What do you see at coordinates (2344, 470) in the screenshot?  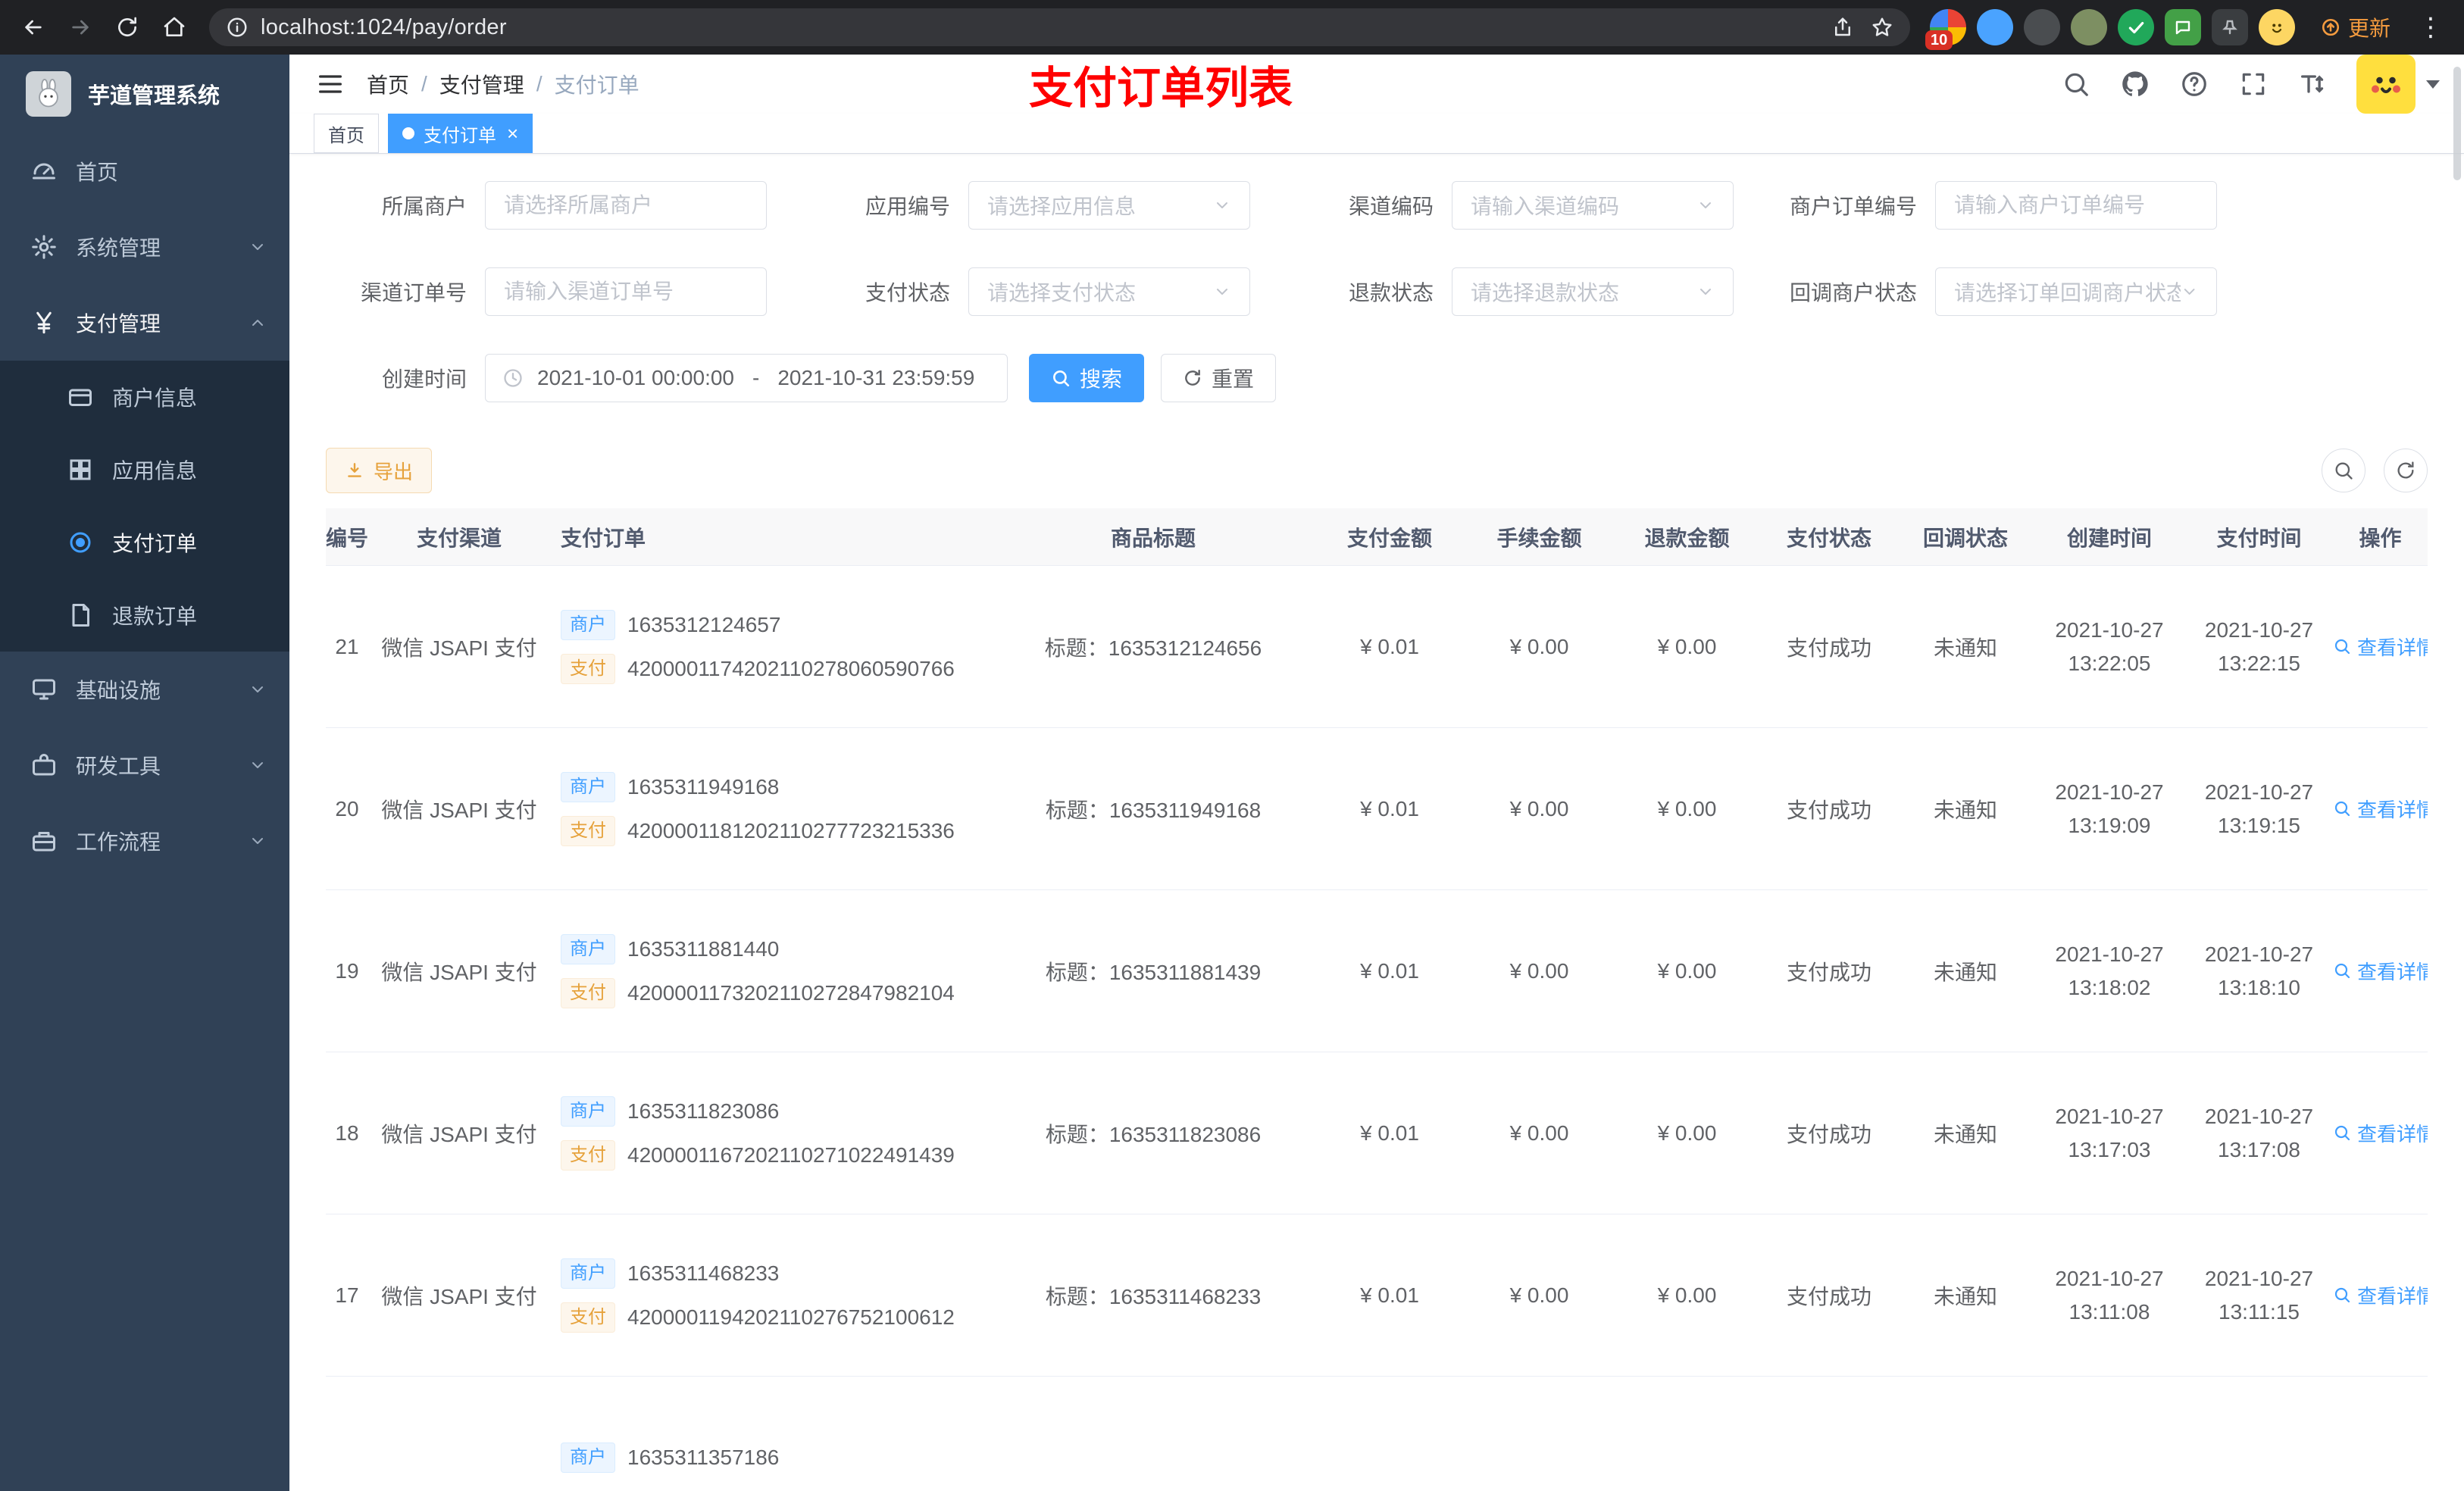 I see `toggle-search-button` at bounding box center [2344, 470].